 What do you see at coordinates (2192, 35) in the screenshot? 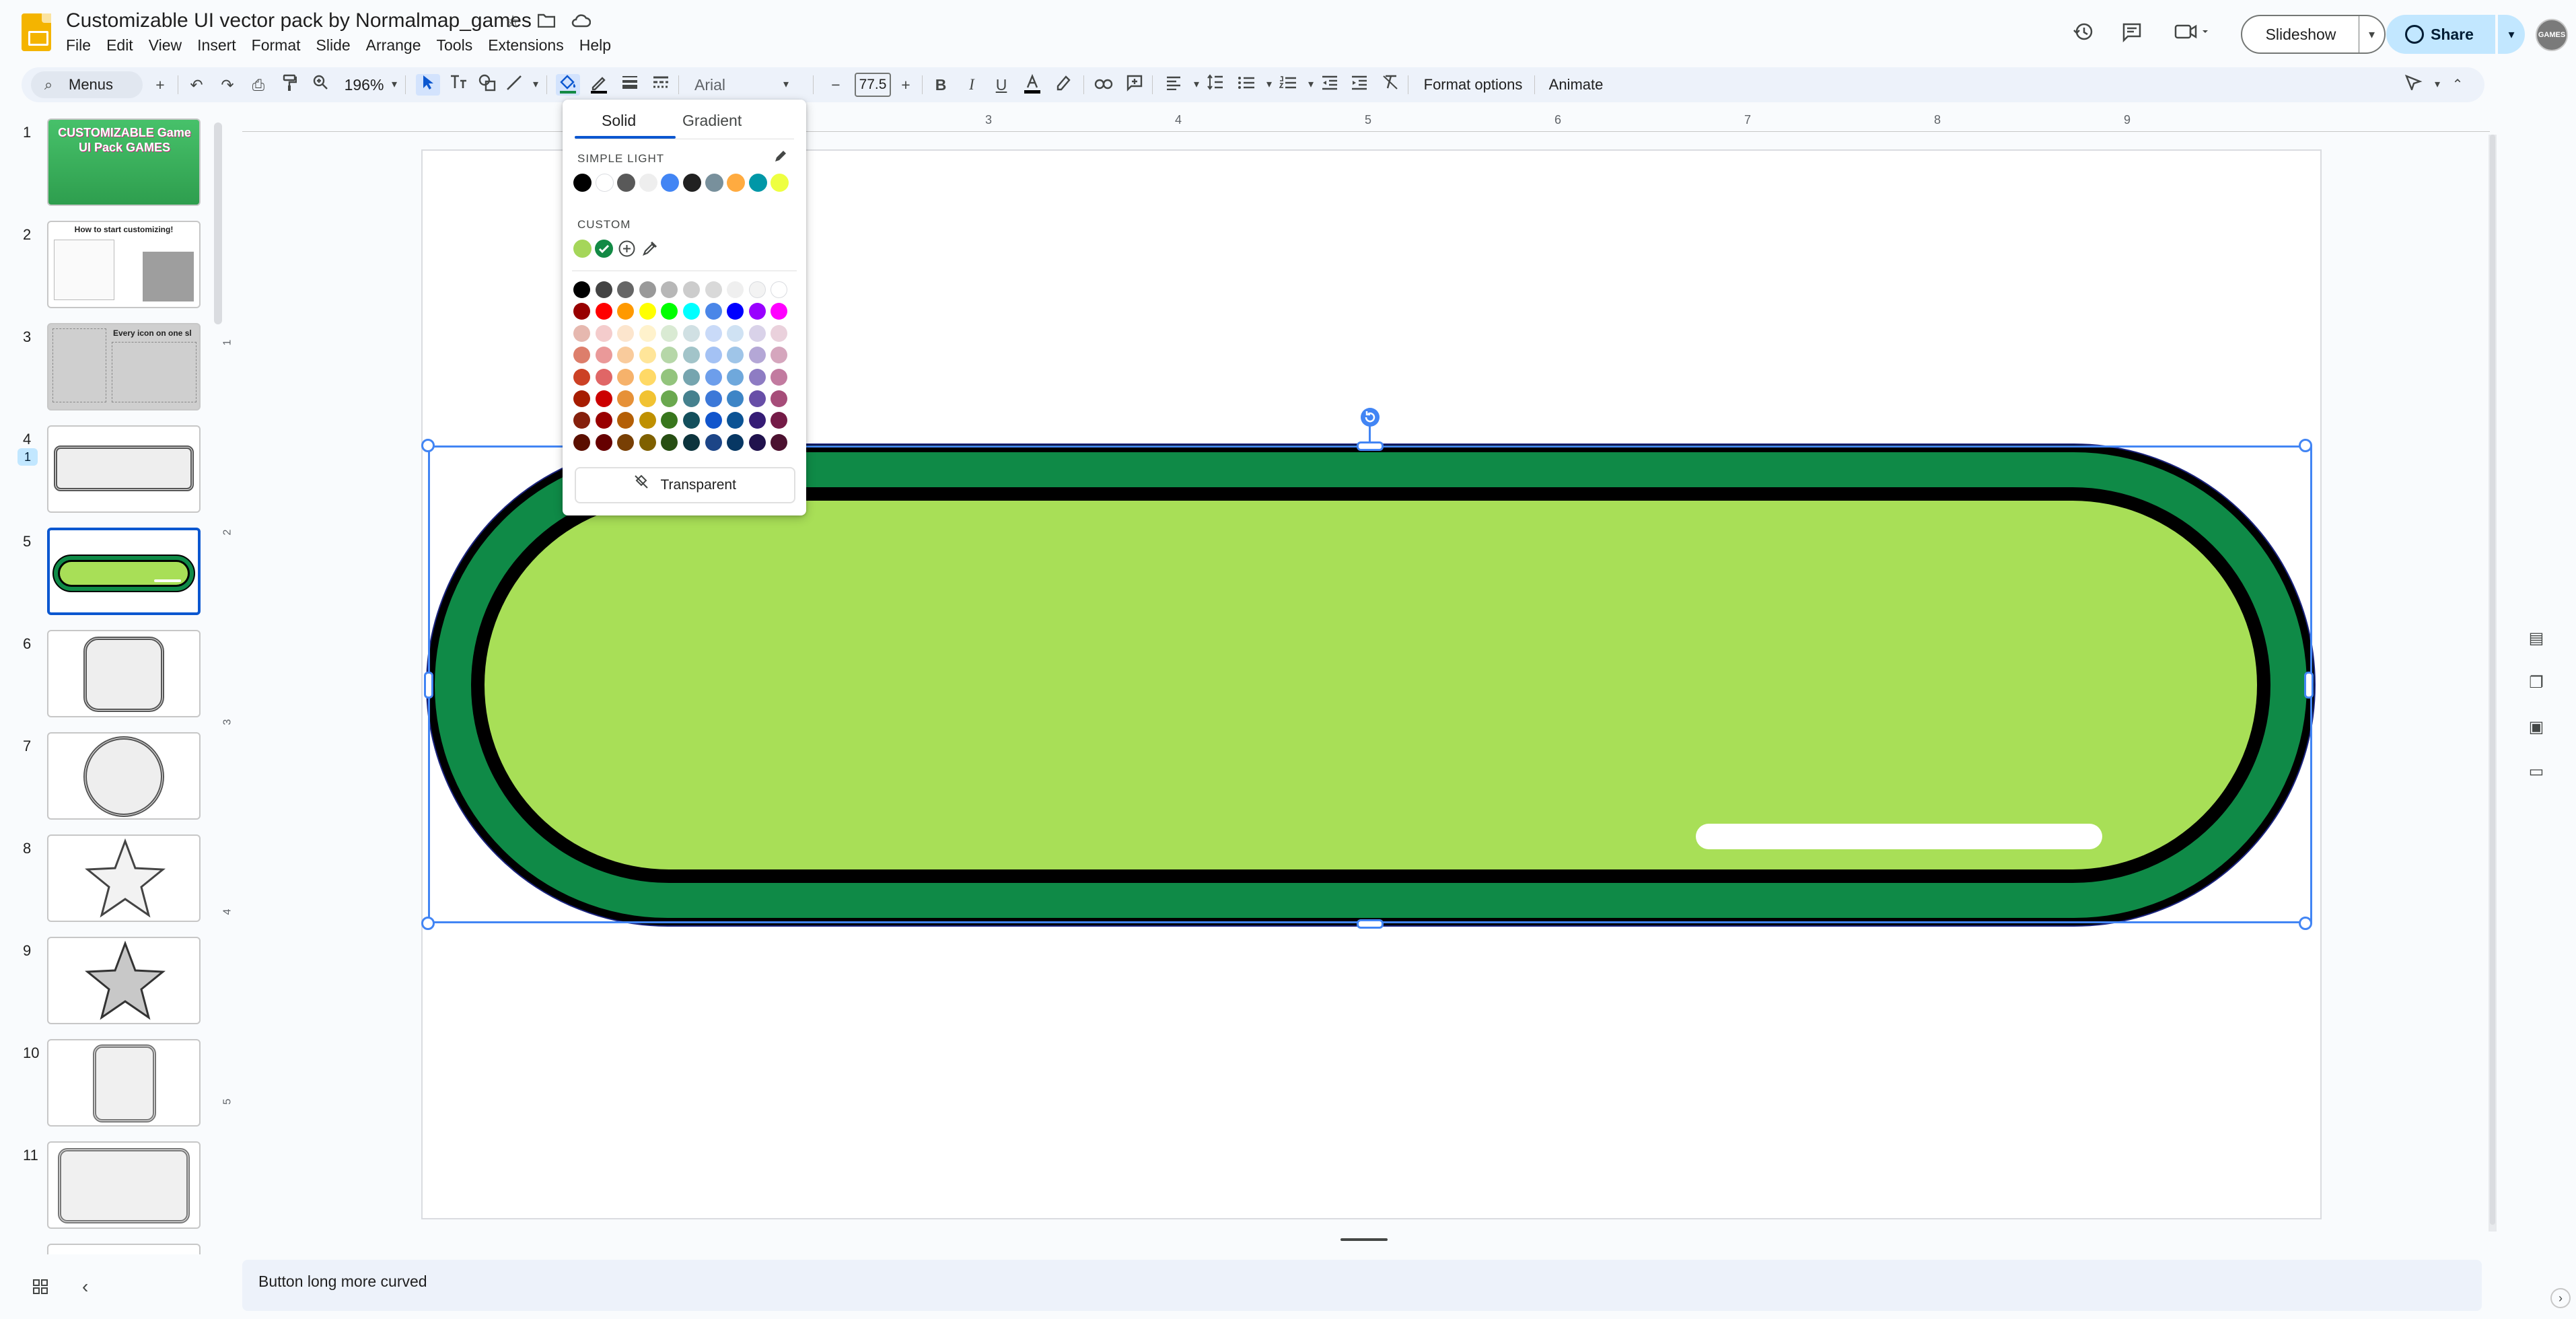
I see `meet-camera-icon` at bounding box center [2192, 35].